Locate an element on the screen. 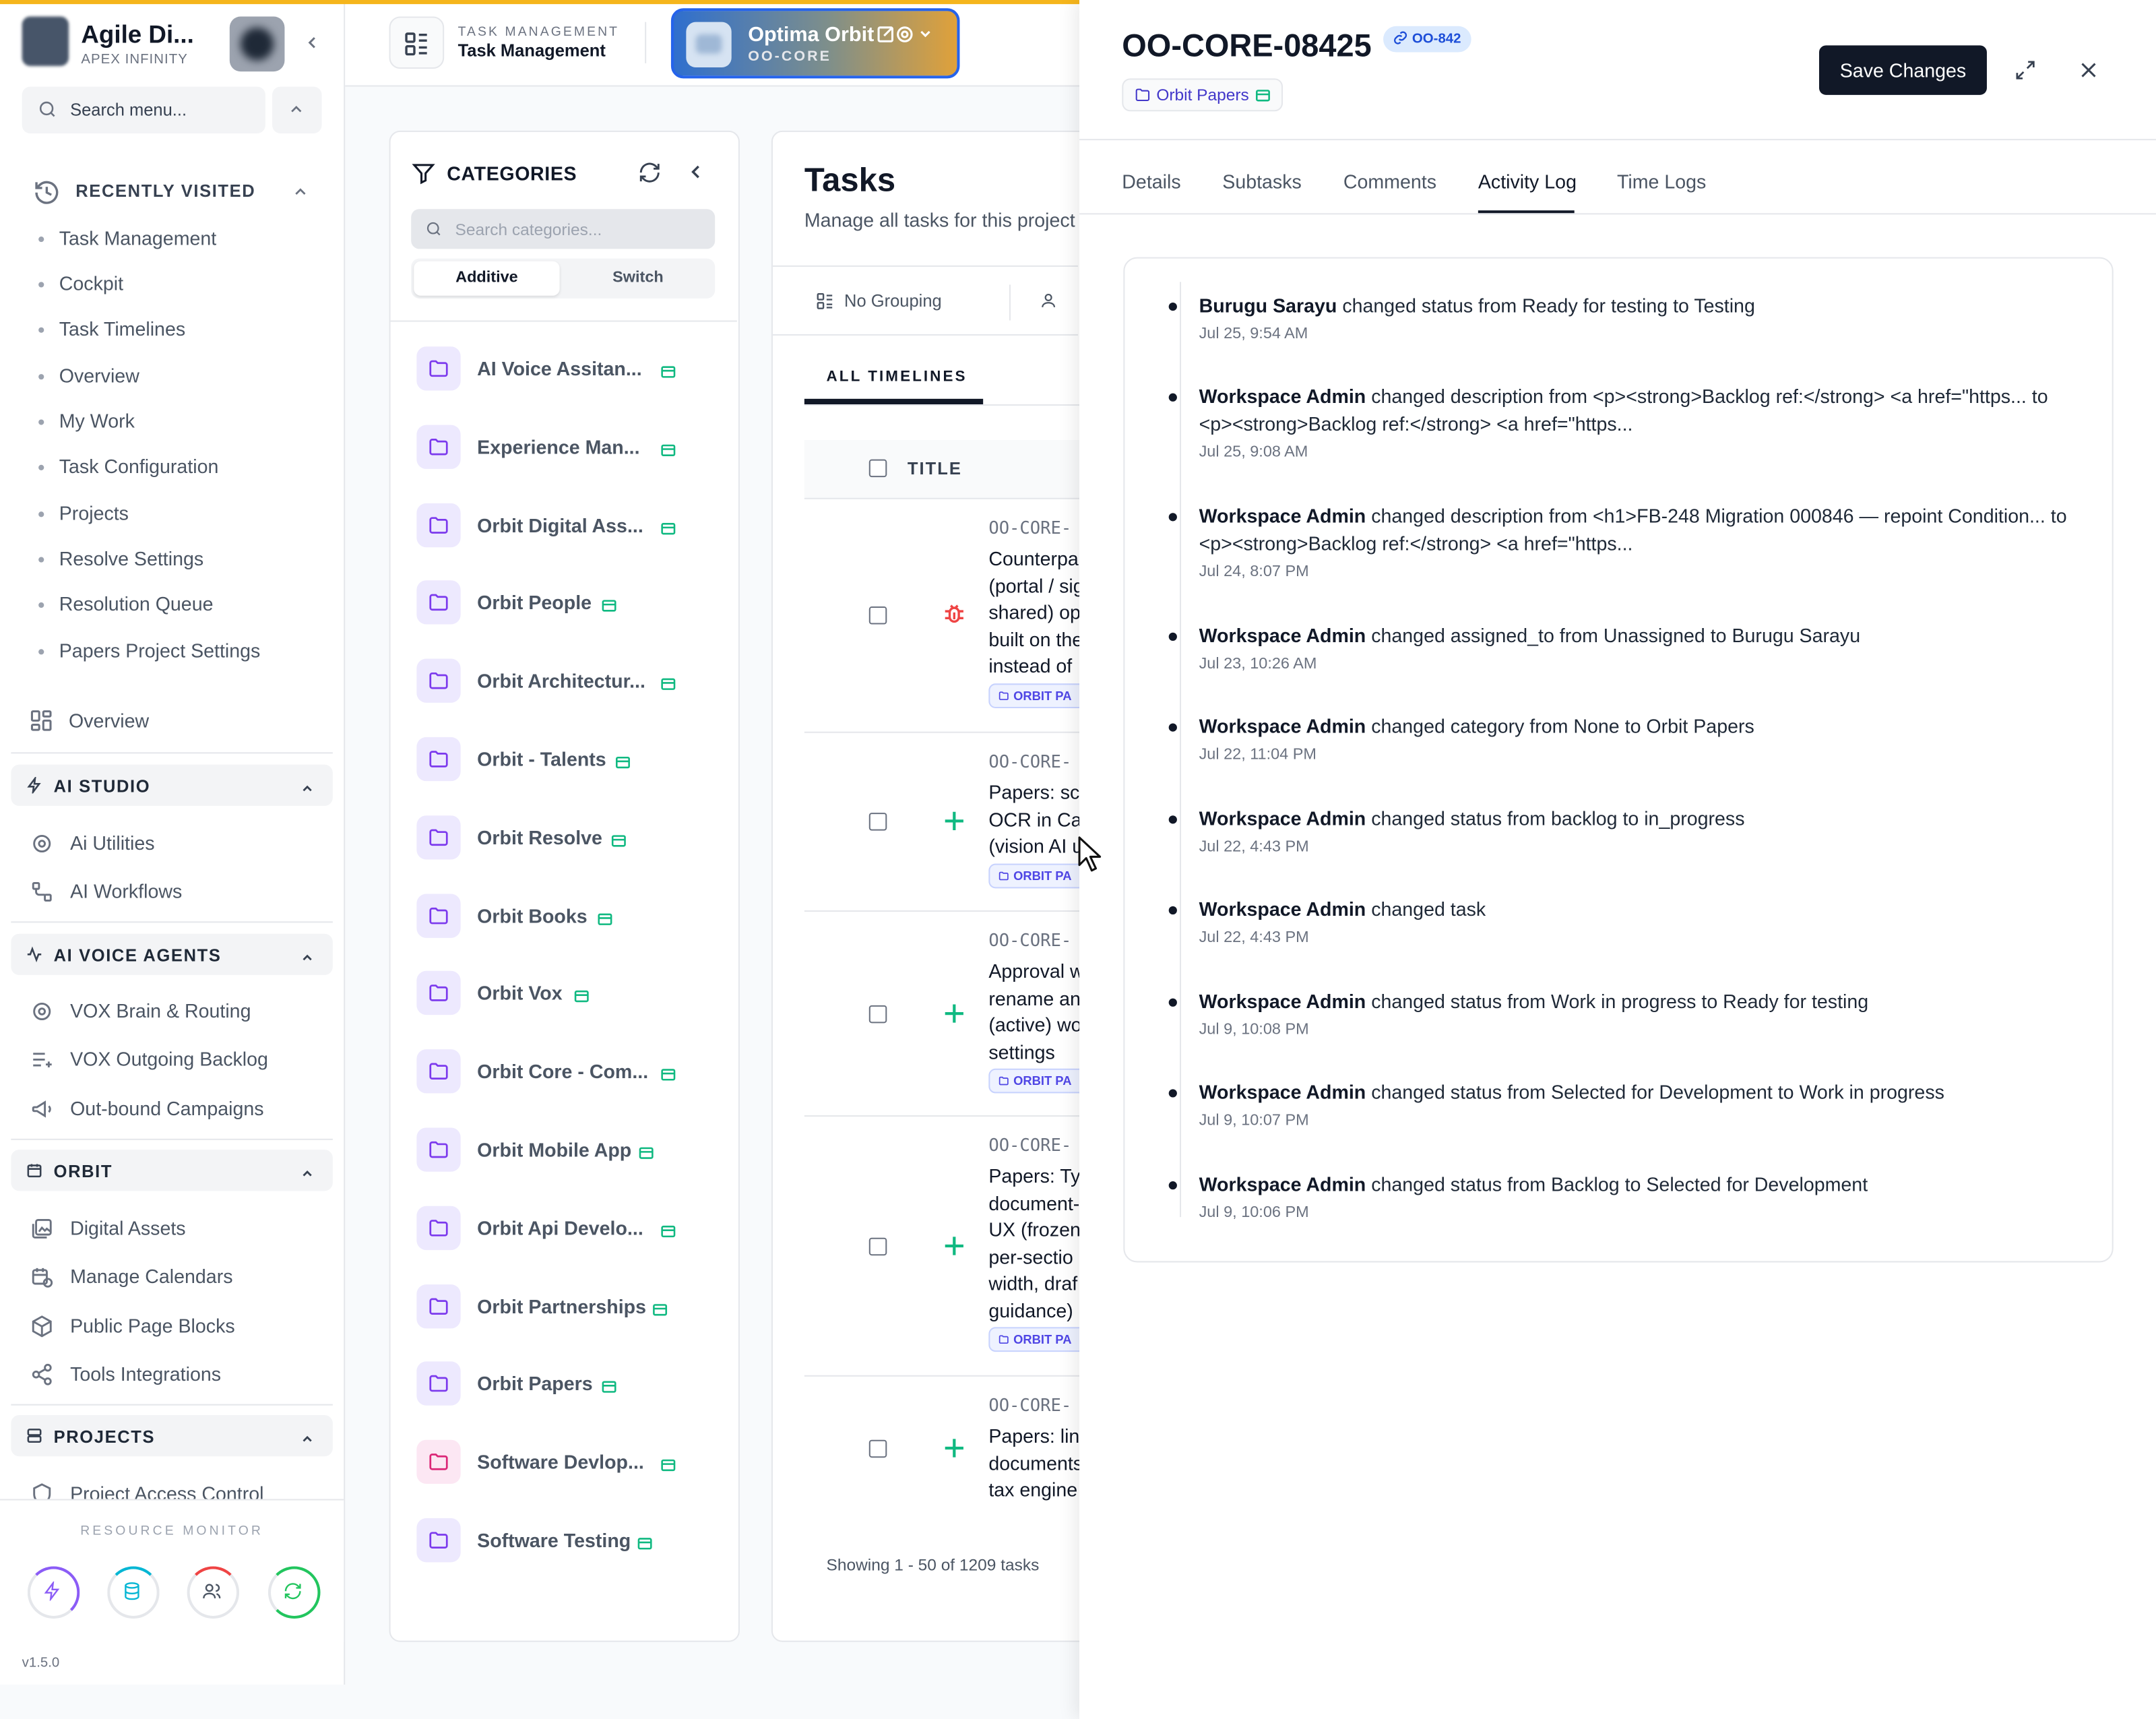 This screenshot has width=2156, height=1719. save-changes-button: Save Changes is located at coordinates (1902, 70).